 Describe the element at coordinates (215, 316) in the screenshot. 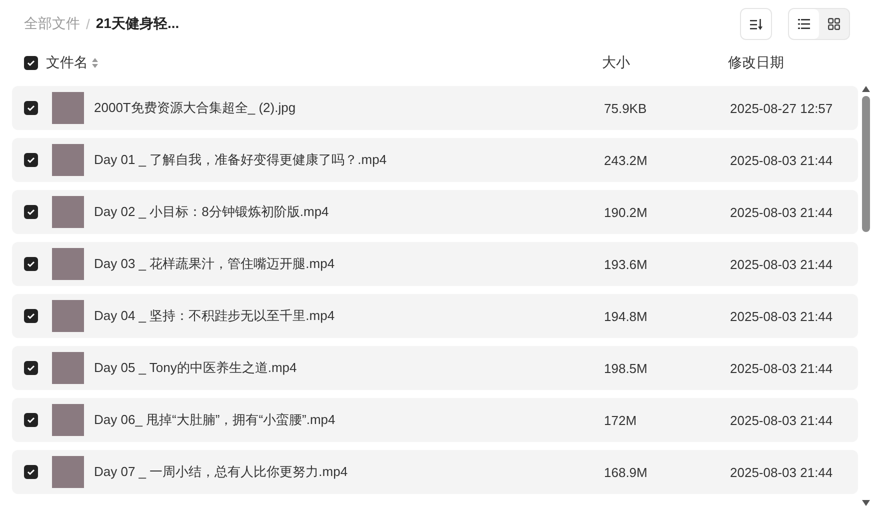

I see `file-name: Day 04 _ 坚持：不积跬步无以至千里.mp4` at that location.